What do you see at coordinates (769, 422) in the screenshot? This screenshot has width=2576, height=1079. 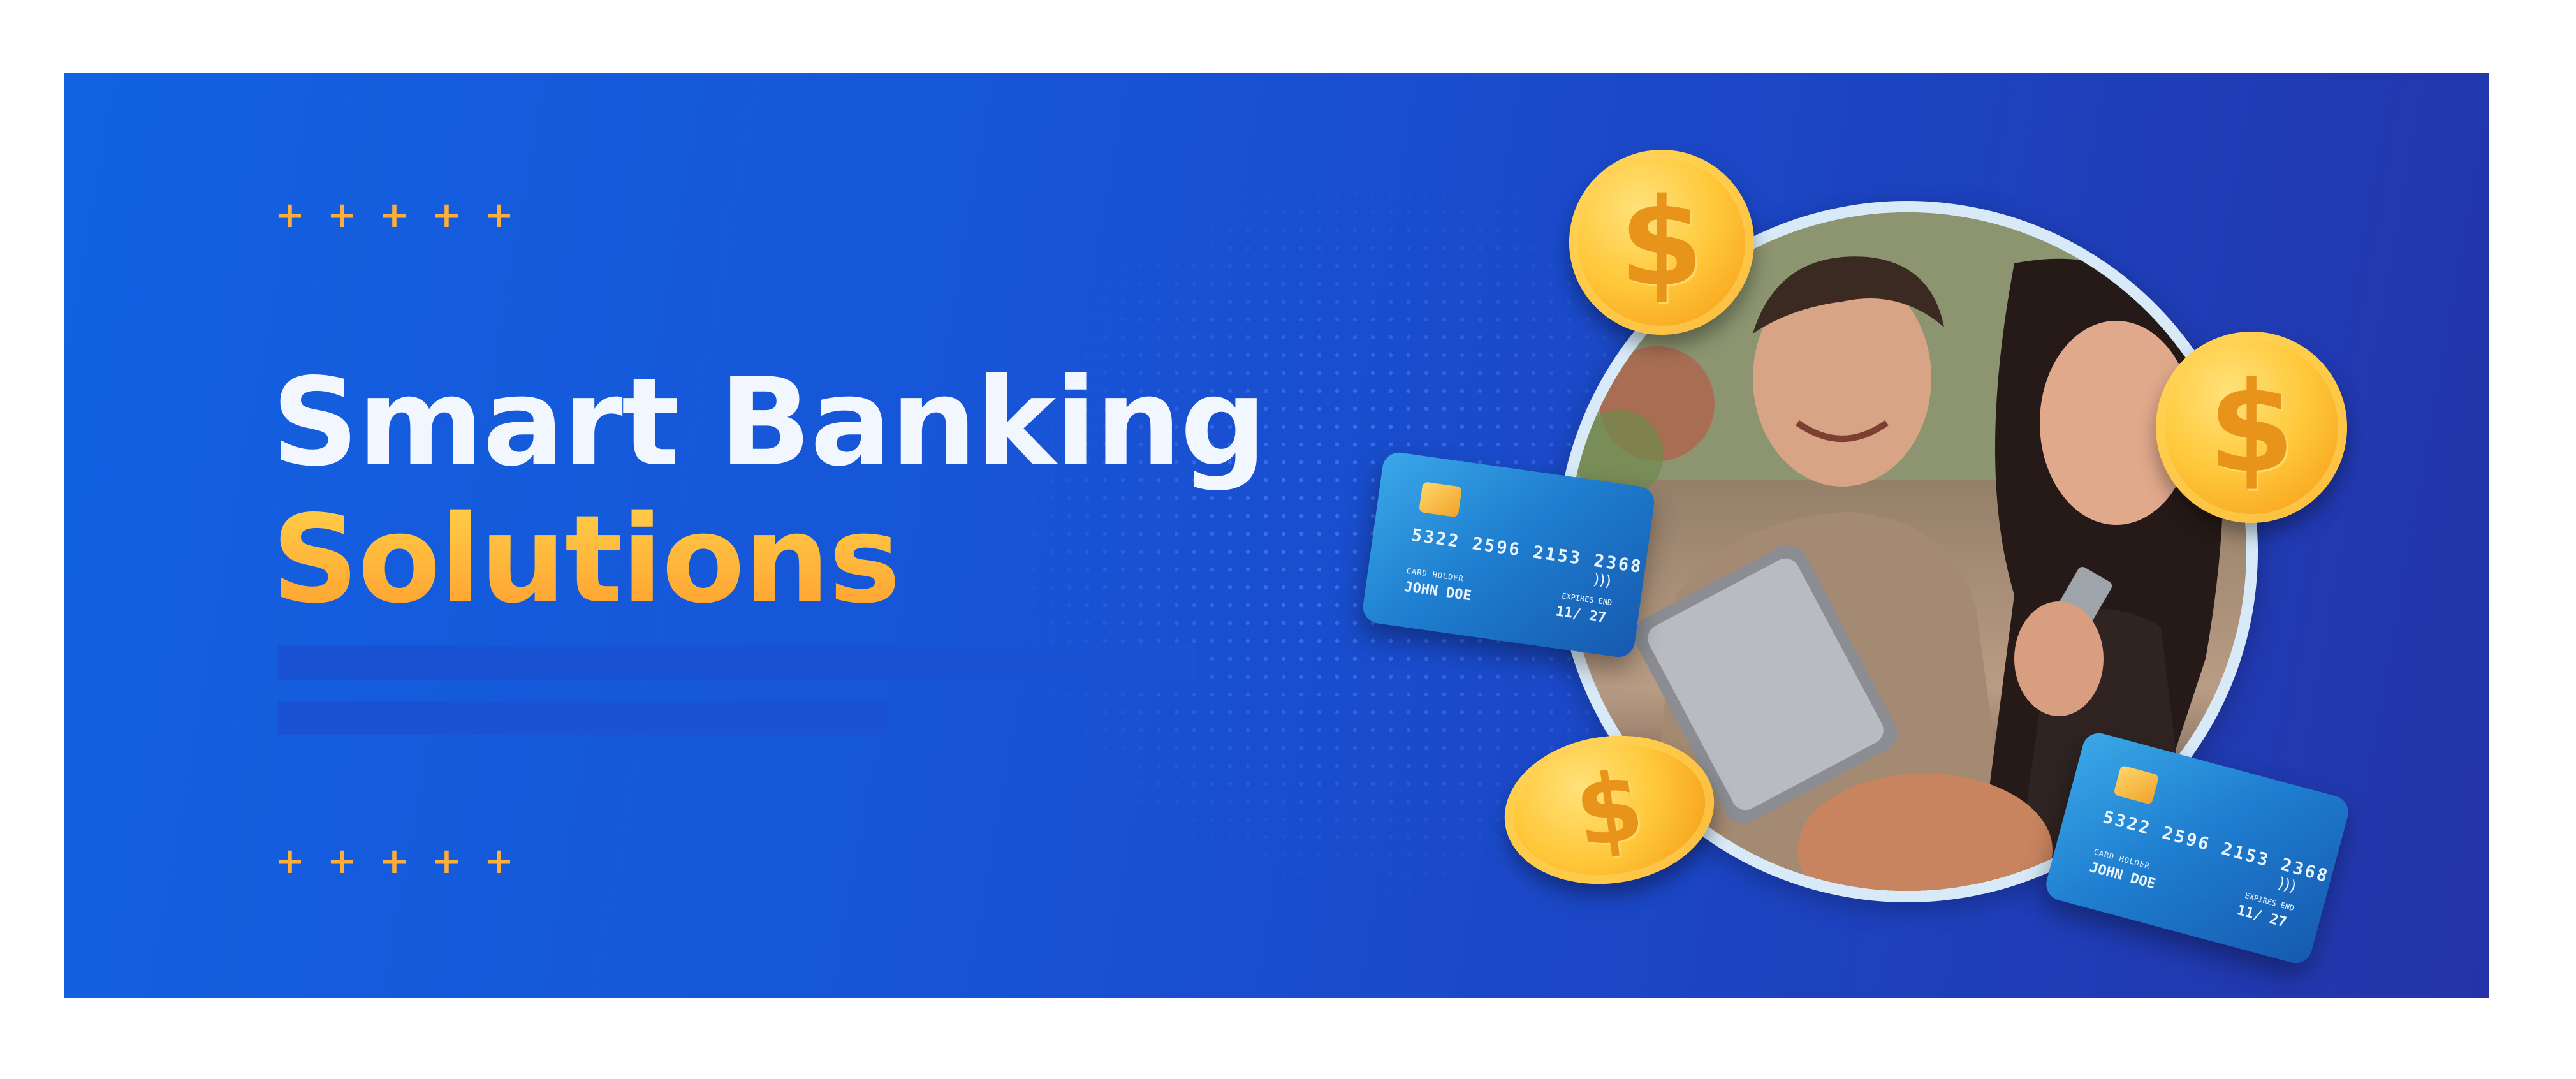 I see `headline-line1: Smart Banking` at bounding box center [769, 422].